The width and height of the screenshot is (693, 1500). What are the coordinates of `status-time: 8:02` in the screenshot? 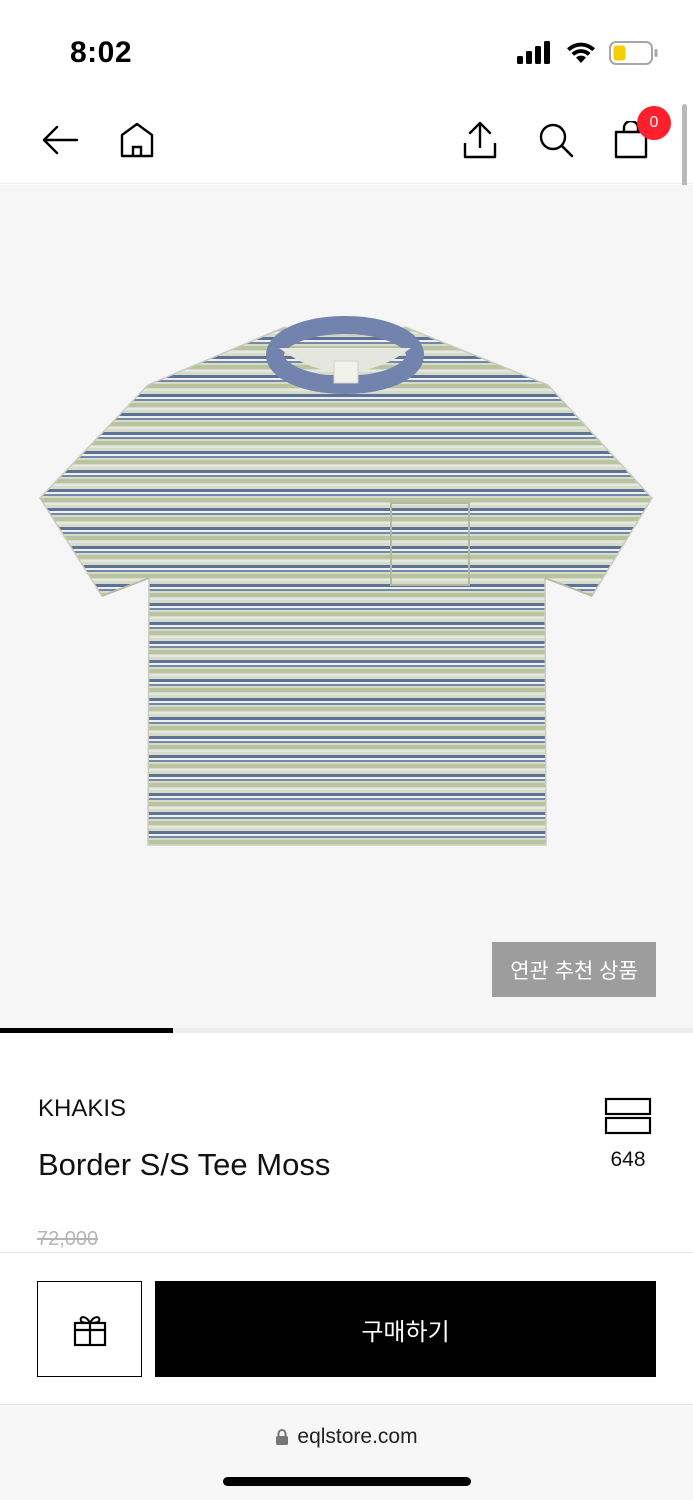 It's located at (101, 52).